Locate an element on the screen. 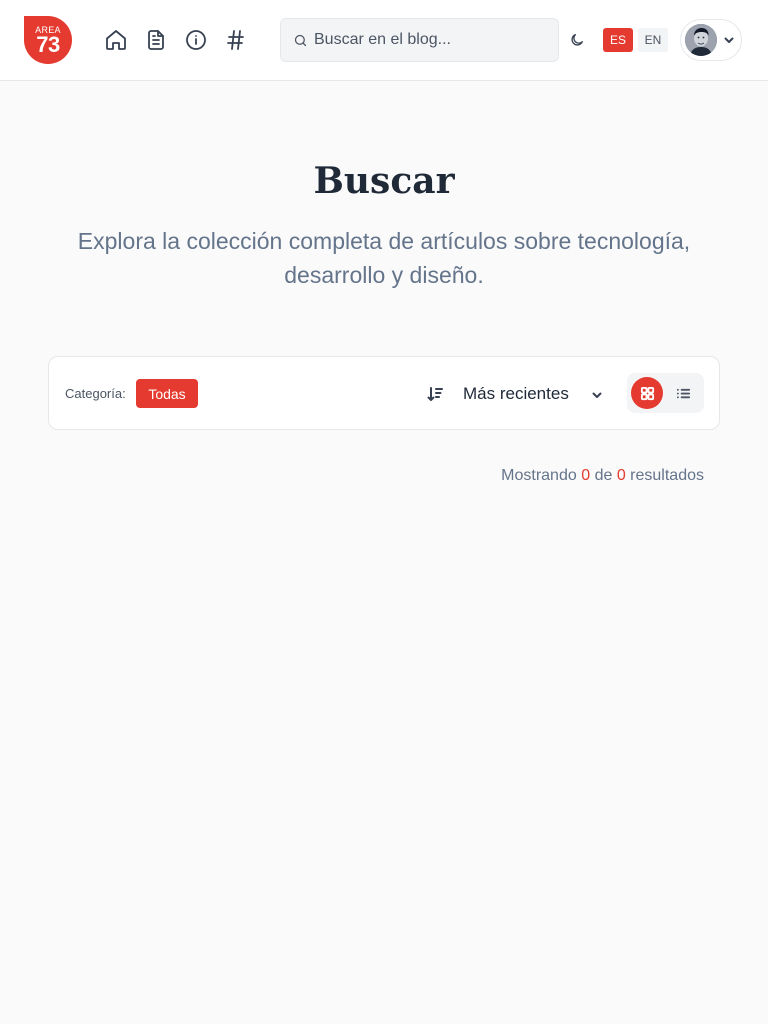 The width and height of the screenshot is (768, 1024). nav-articles is located at coordinates (156, 40).